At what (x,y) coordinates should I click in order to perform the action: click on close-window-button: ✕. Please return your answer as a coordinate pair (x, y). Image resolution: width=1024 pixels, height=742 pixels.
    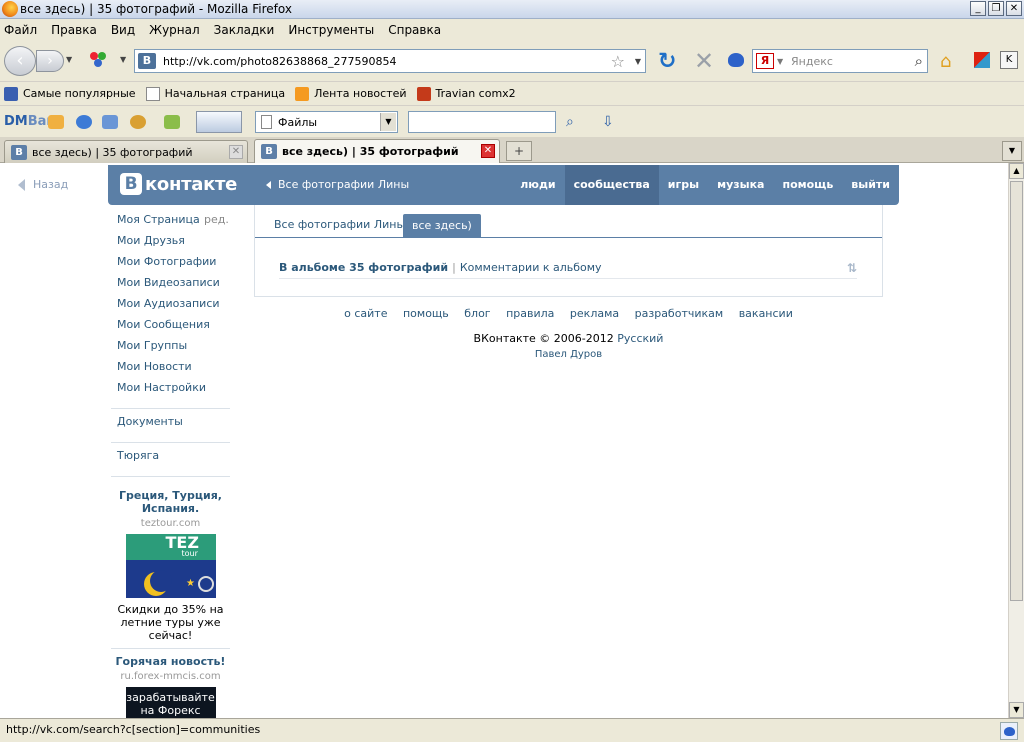
    Looking at the image, I should click on (1014, 8).